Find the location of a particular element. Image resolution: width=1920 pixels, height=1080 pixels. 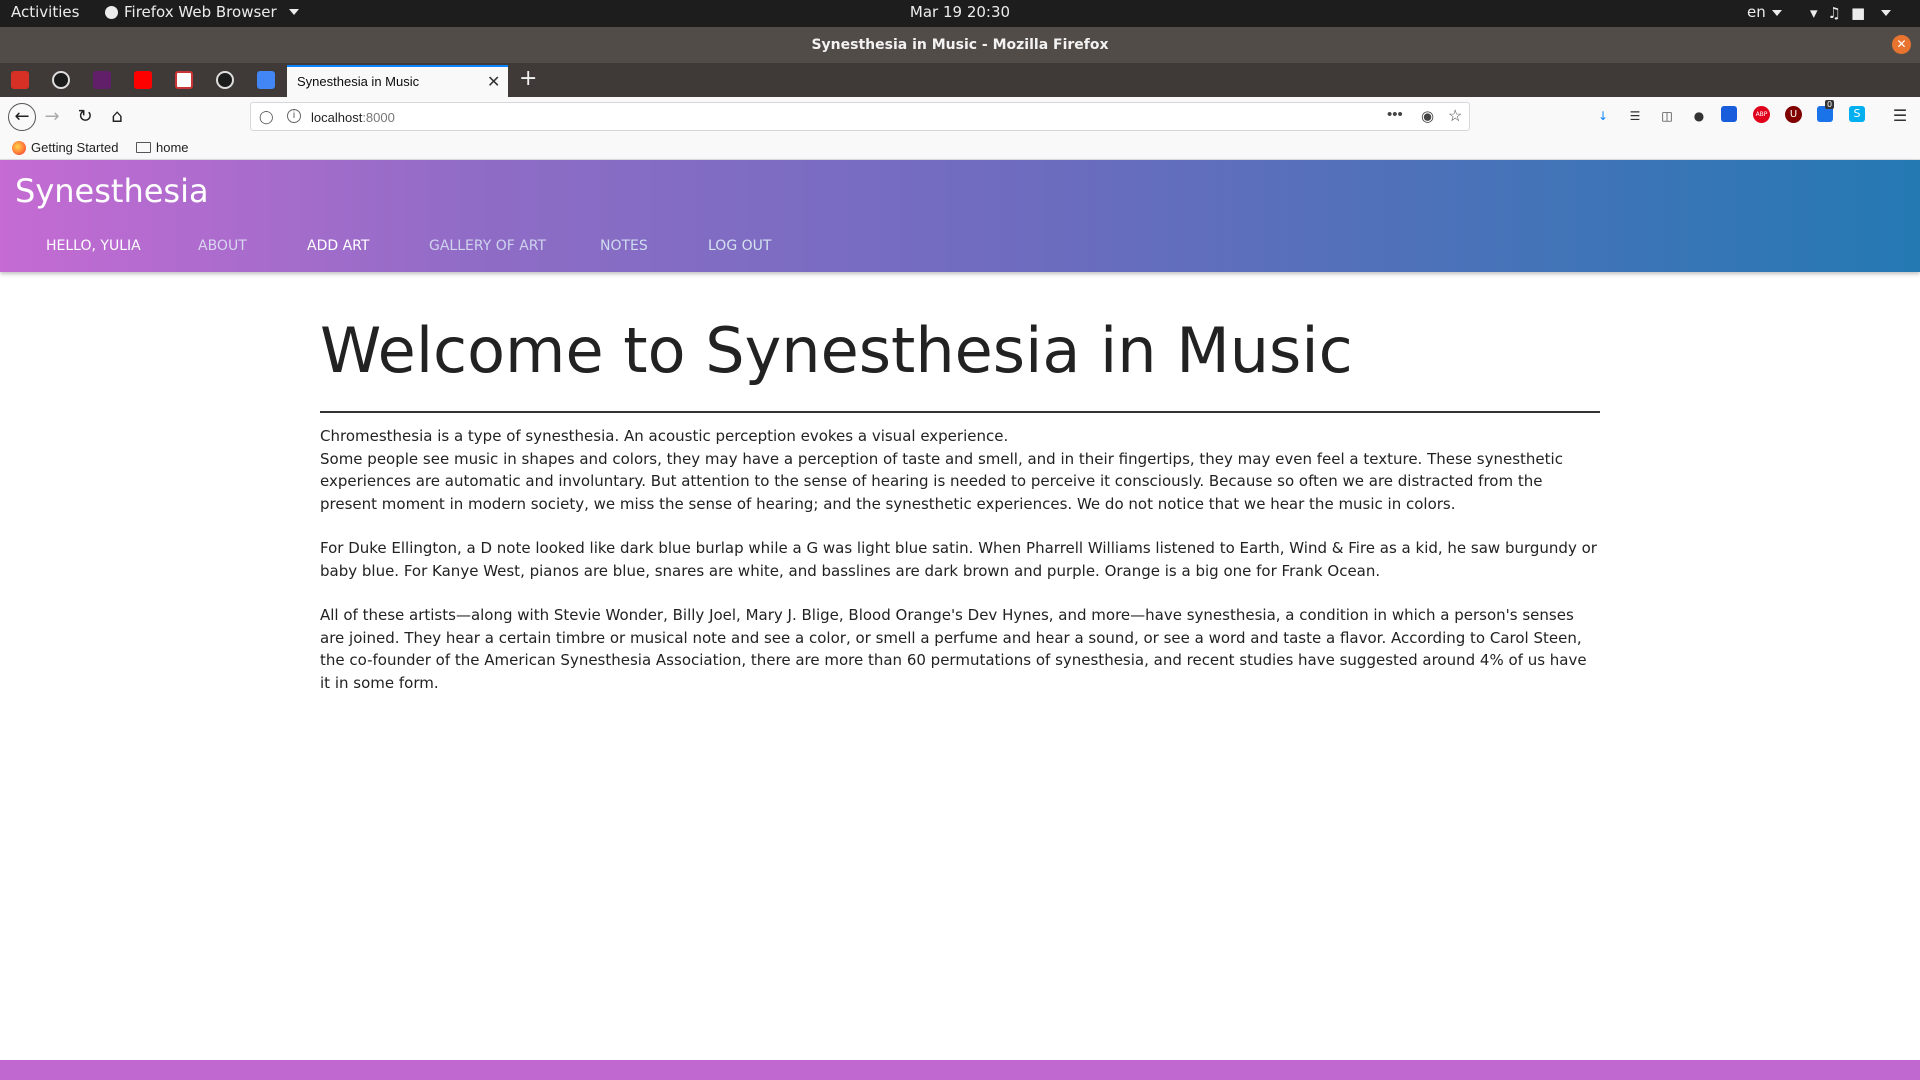

library-icon: ☰ is located at coordinates (1635, 116).